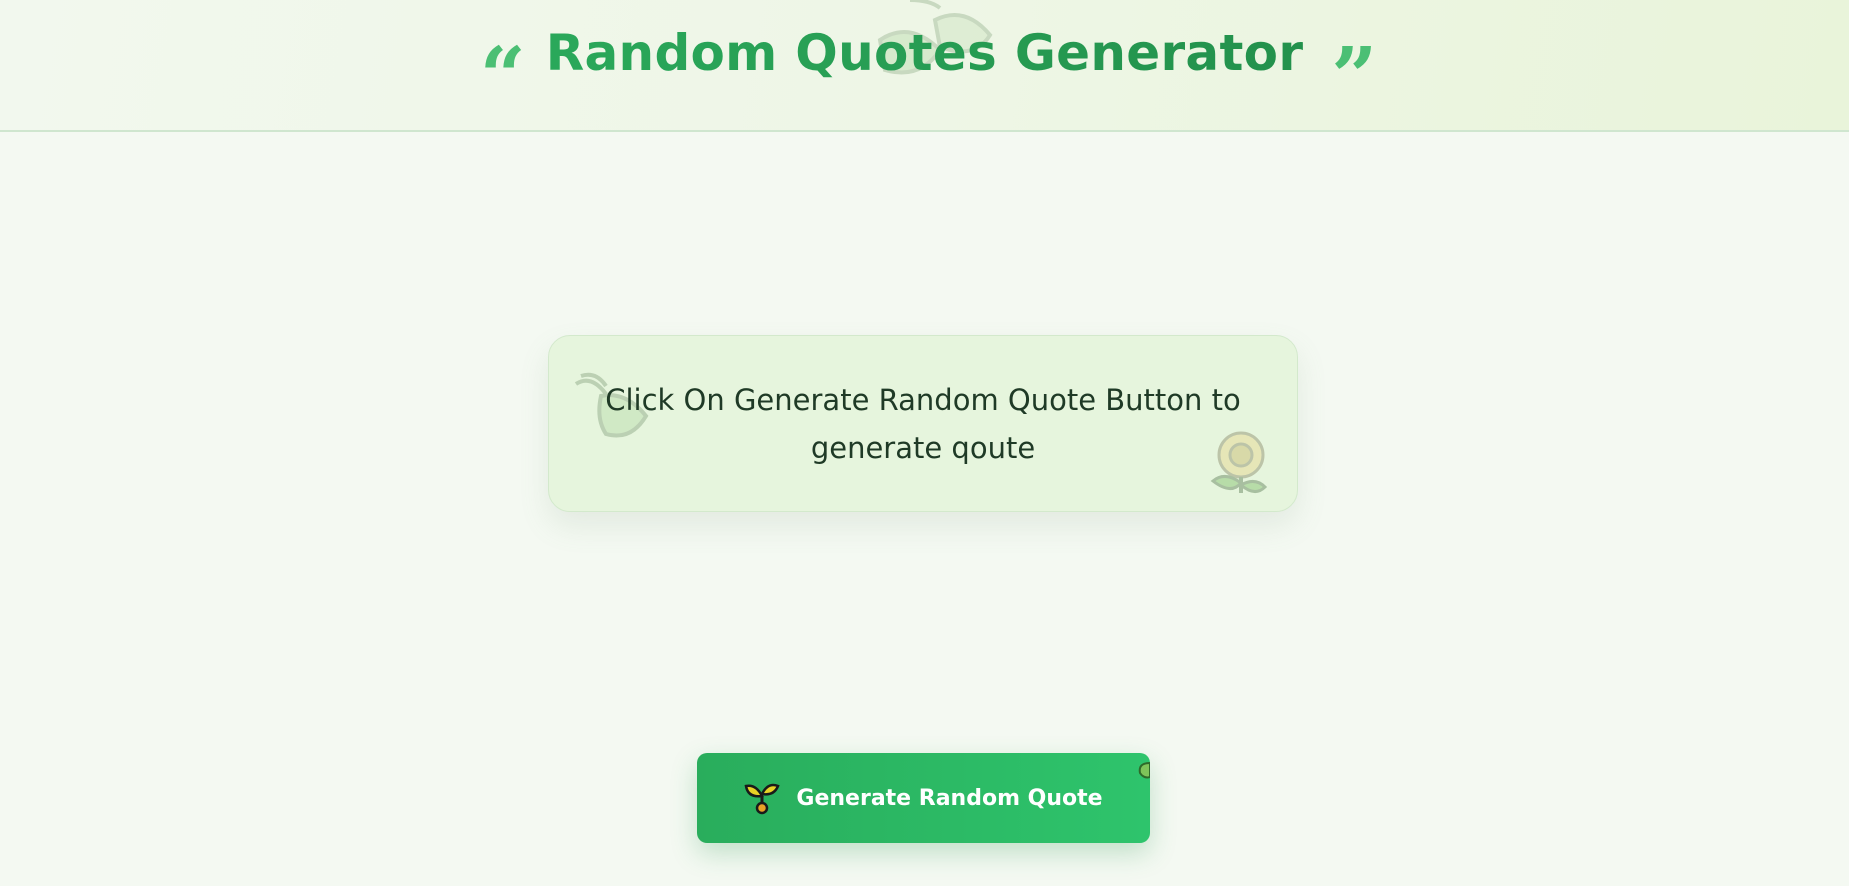  Describe the element at coordinates (1144, 770) in the screenshot. I see `leaf-icon` at that location.